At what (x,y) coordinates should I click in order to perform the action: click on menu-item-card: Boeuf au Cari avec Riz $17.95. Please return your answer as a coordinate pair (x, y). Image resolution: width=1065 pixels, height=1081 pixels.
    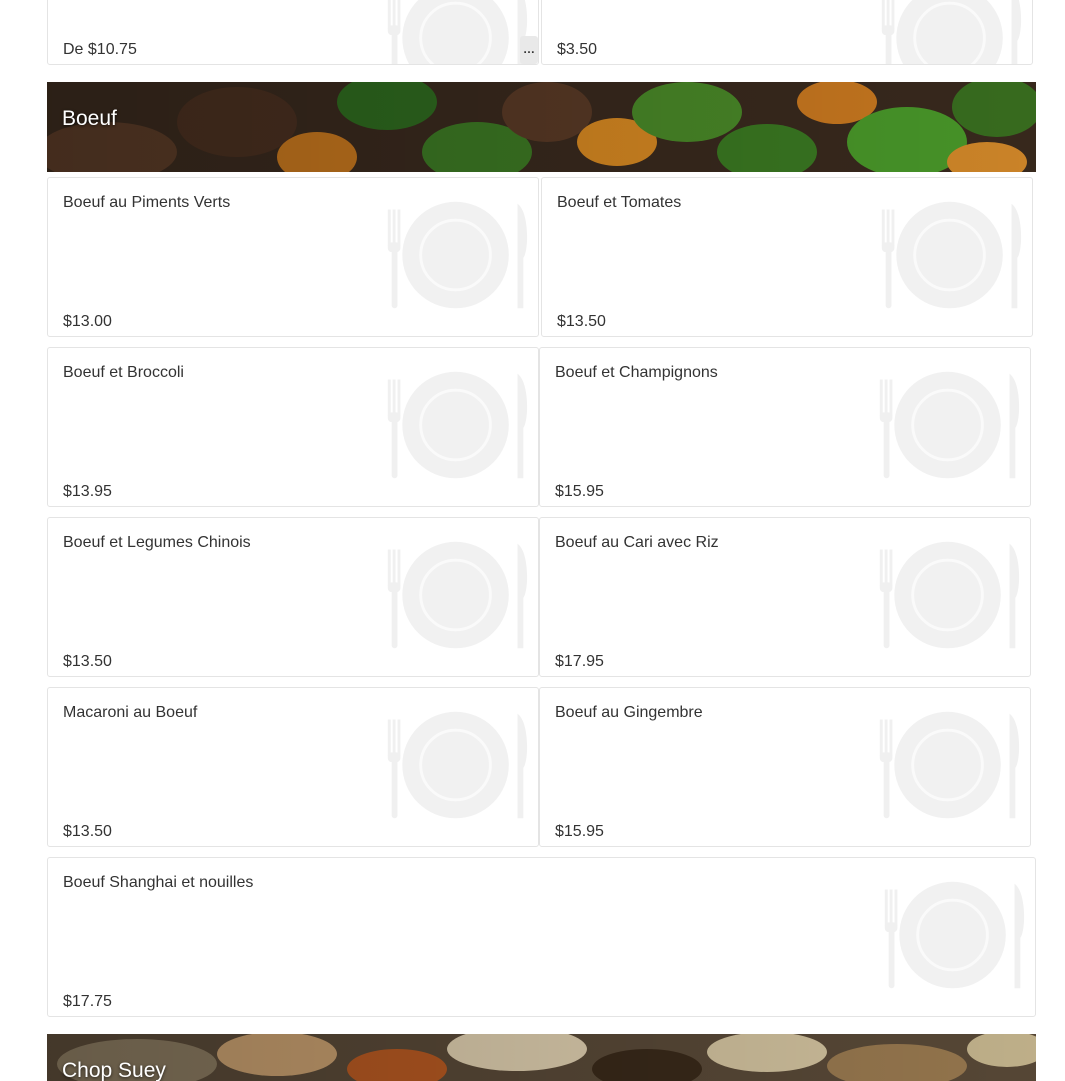
    Looking at the image, I should click on (785, 597).